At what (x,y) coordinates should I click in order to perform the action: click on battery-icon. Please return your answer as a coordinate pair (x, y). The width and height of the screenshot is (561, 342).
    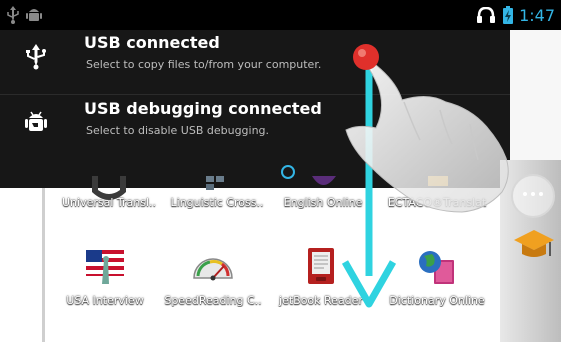
    Looking at the image, I should click on (508, 15).